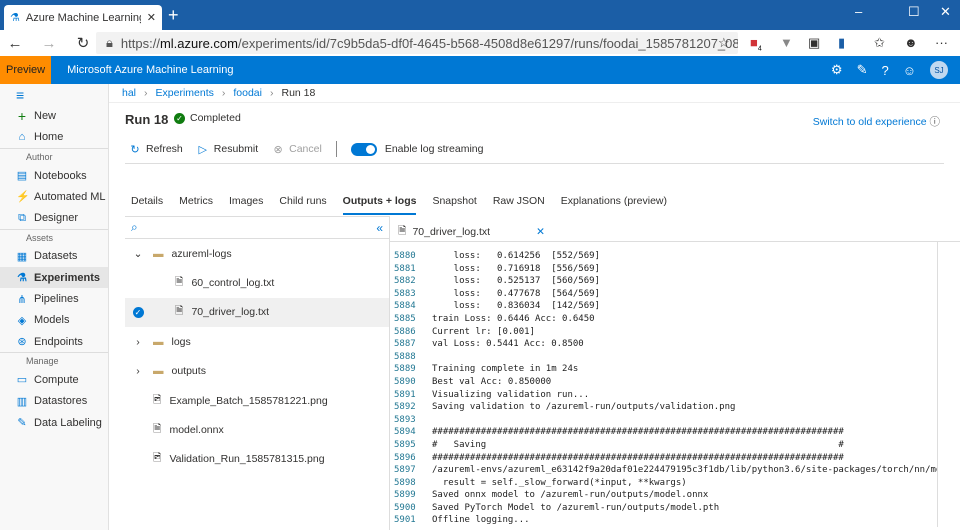 This screenshot has width=960, height=530. I want to click on tree-item: 🖻︎ Example_Batch_1585781221.png, so click(257, 400).